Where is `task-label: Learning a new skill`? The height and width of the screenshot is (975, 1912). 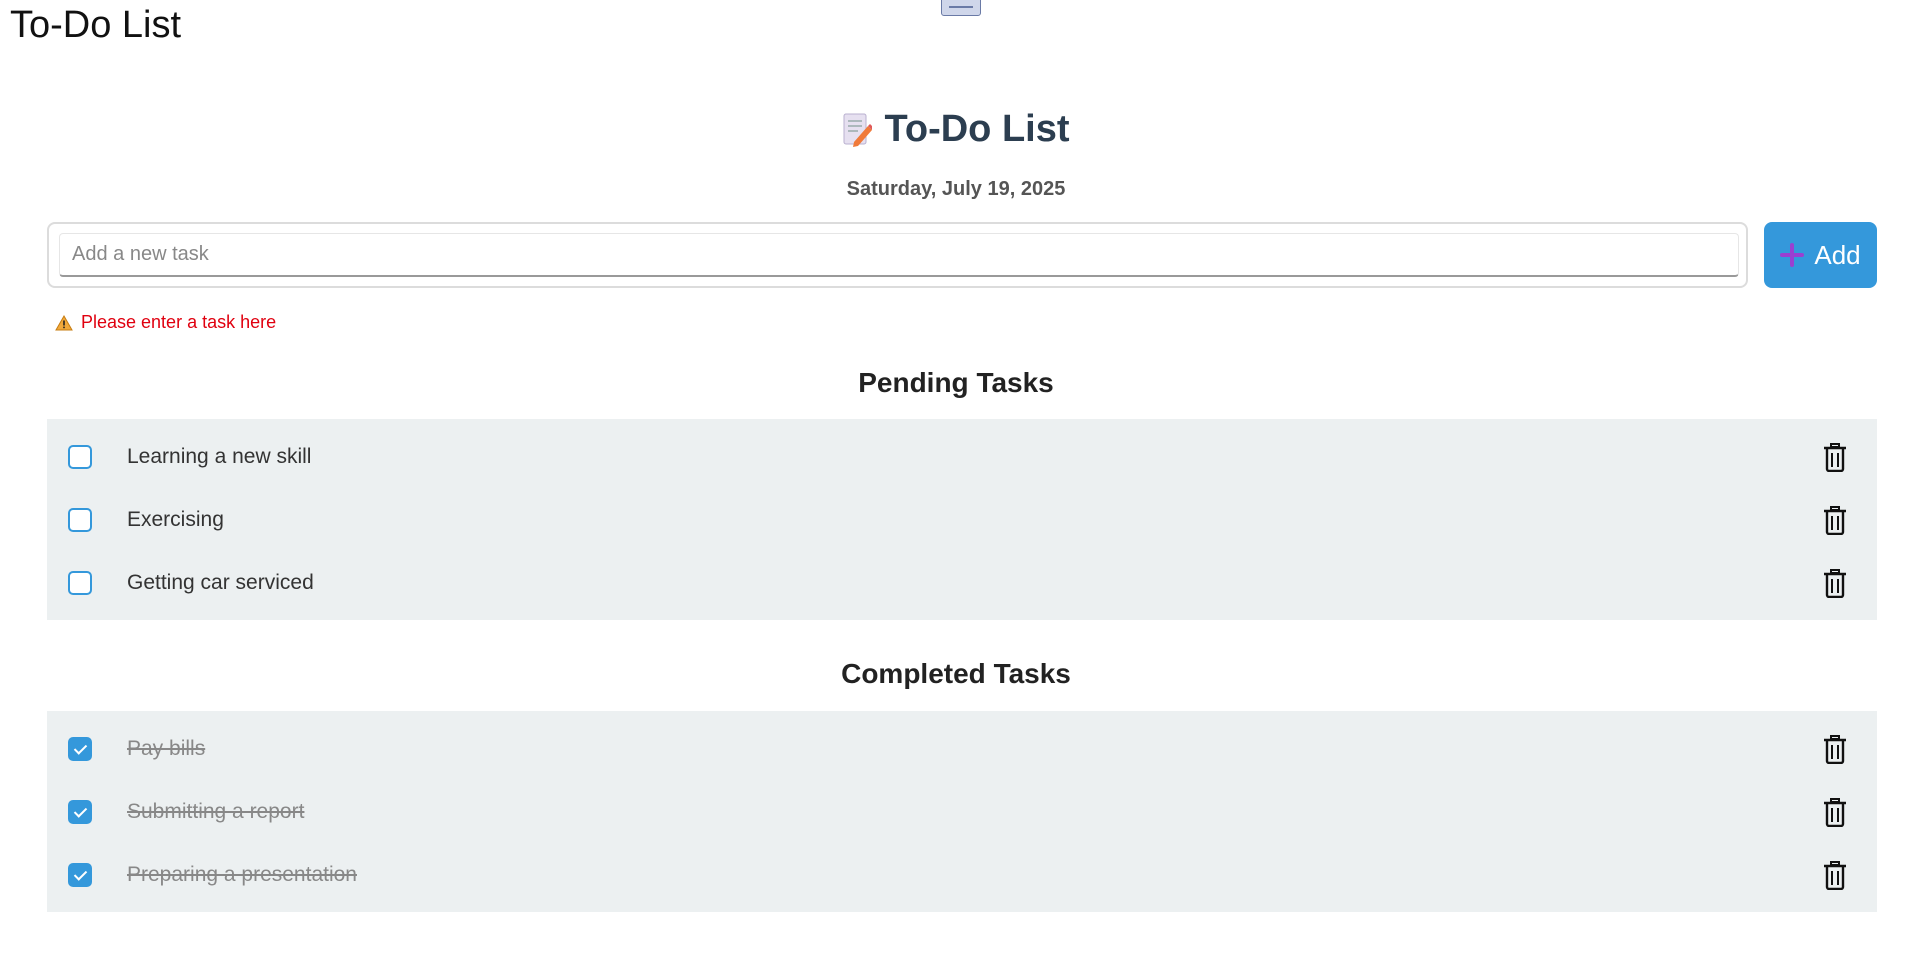 task-label: Learning a new skill is located at coordinates (219, 456).